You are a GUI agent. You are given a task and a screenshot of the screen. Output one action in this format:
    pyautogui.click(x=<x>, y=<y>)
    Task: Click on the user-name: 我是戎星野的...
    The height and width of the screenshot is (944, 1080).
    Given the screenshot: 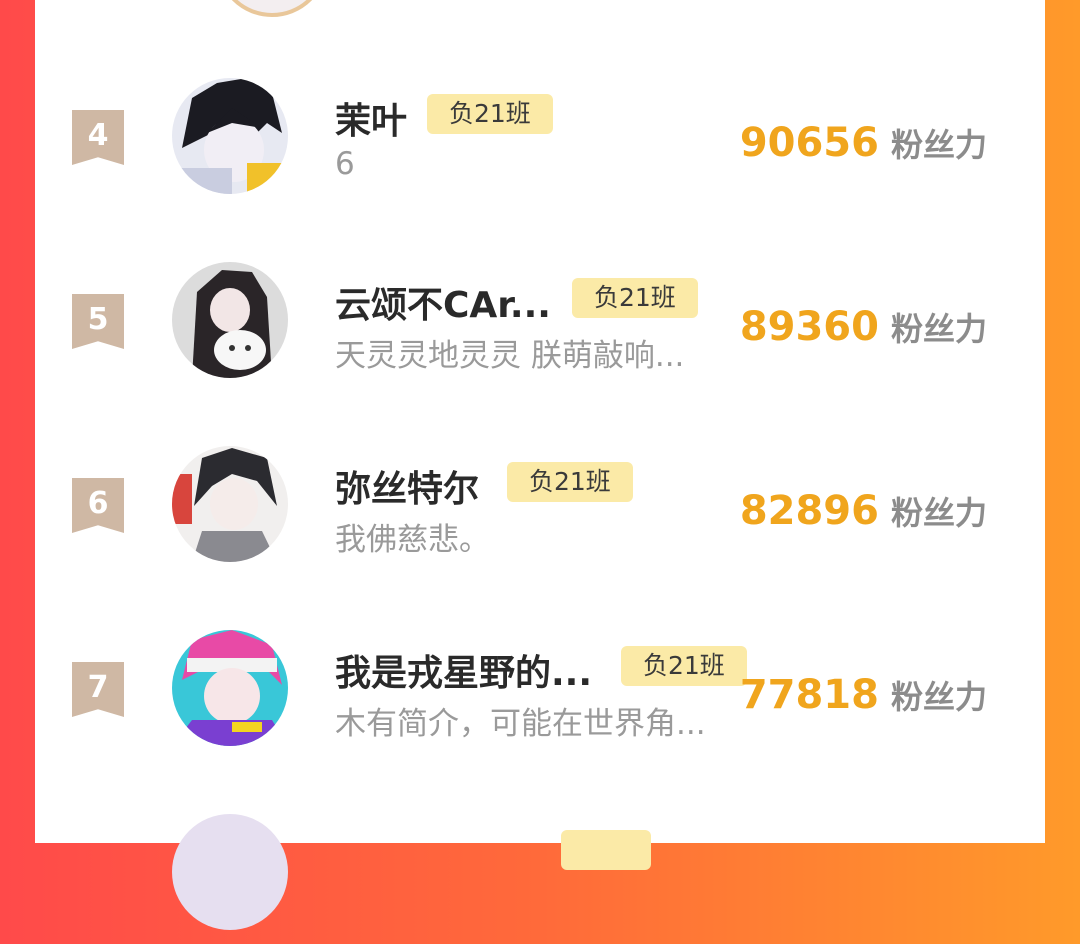 What is the action you would take?
    pyautogui.click(x=463, y=670)
    